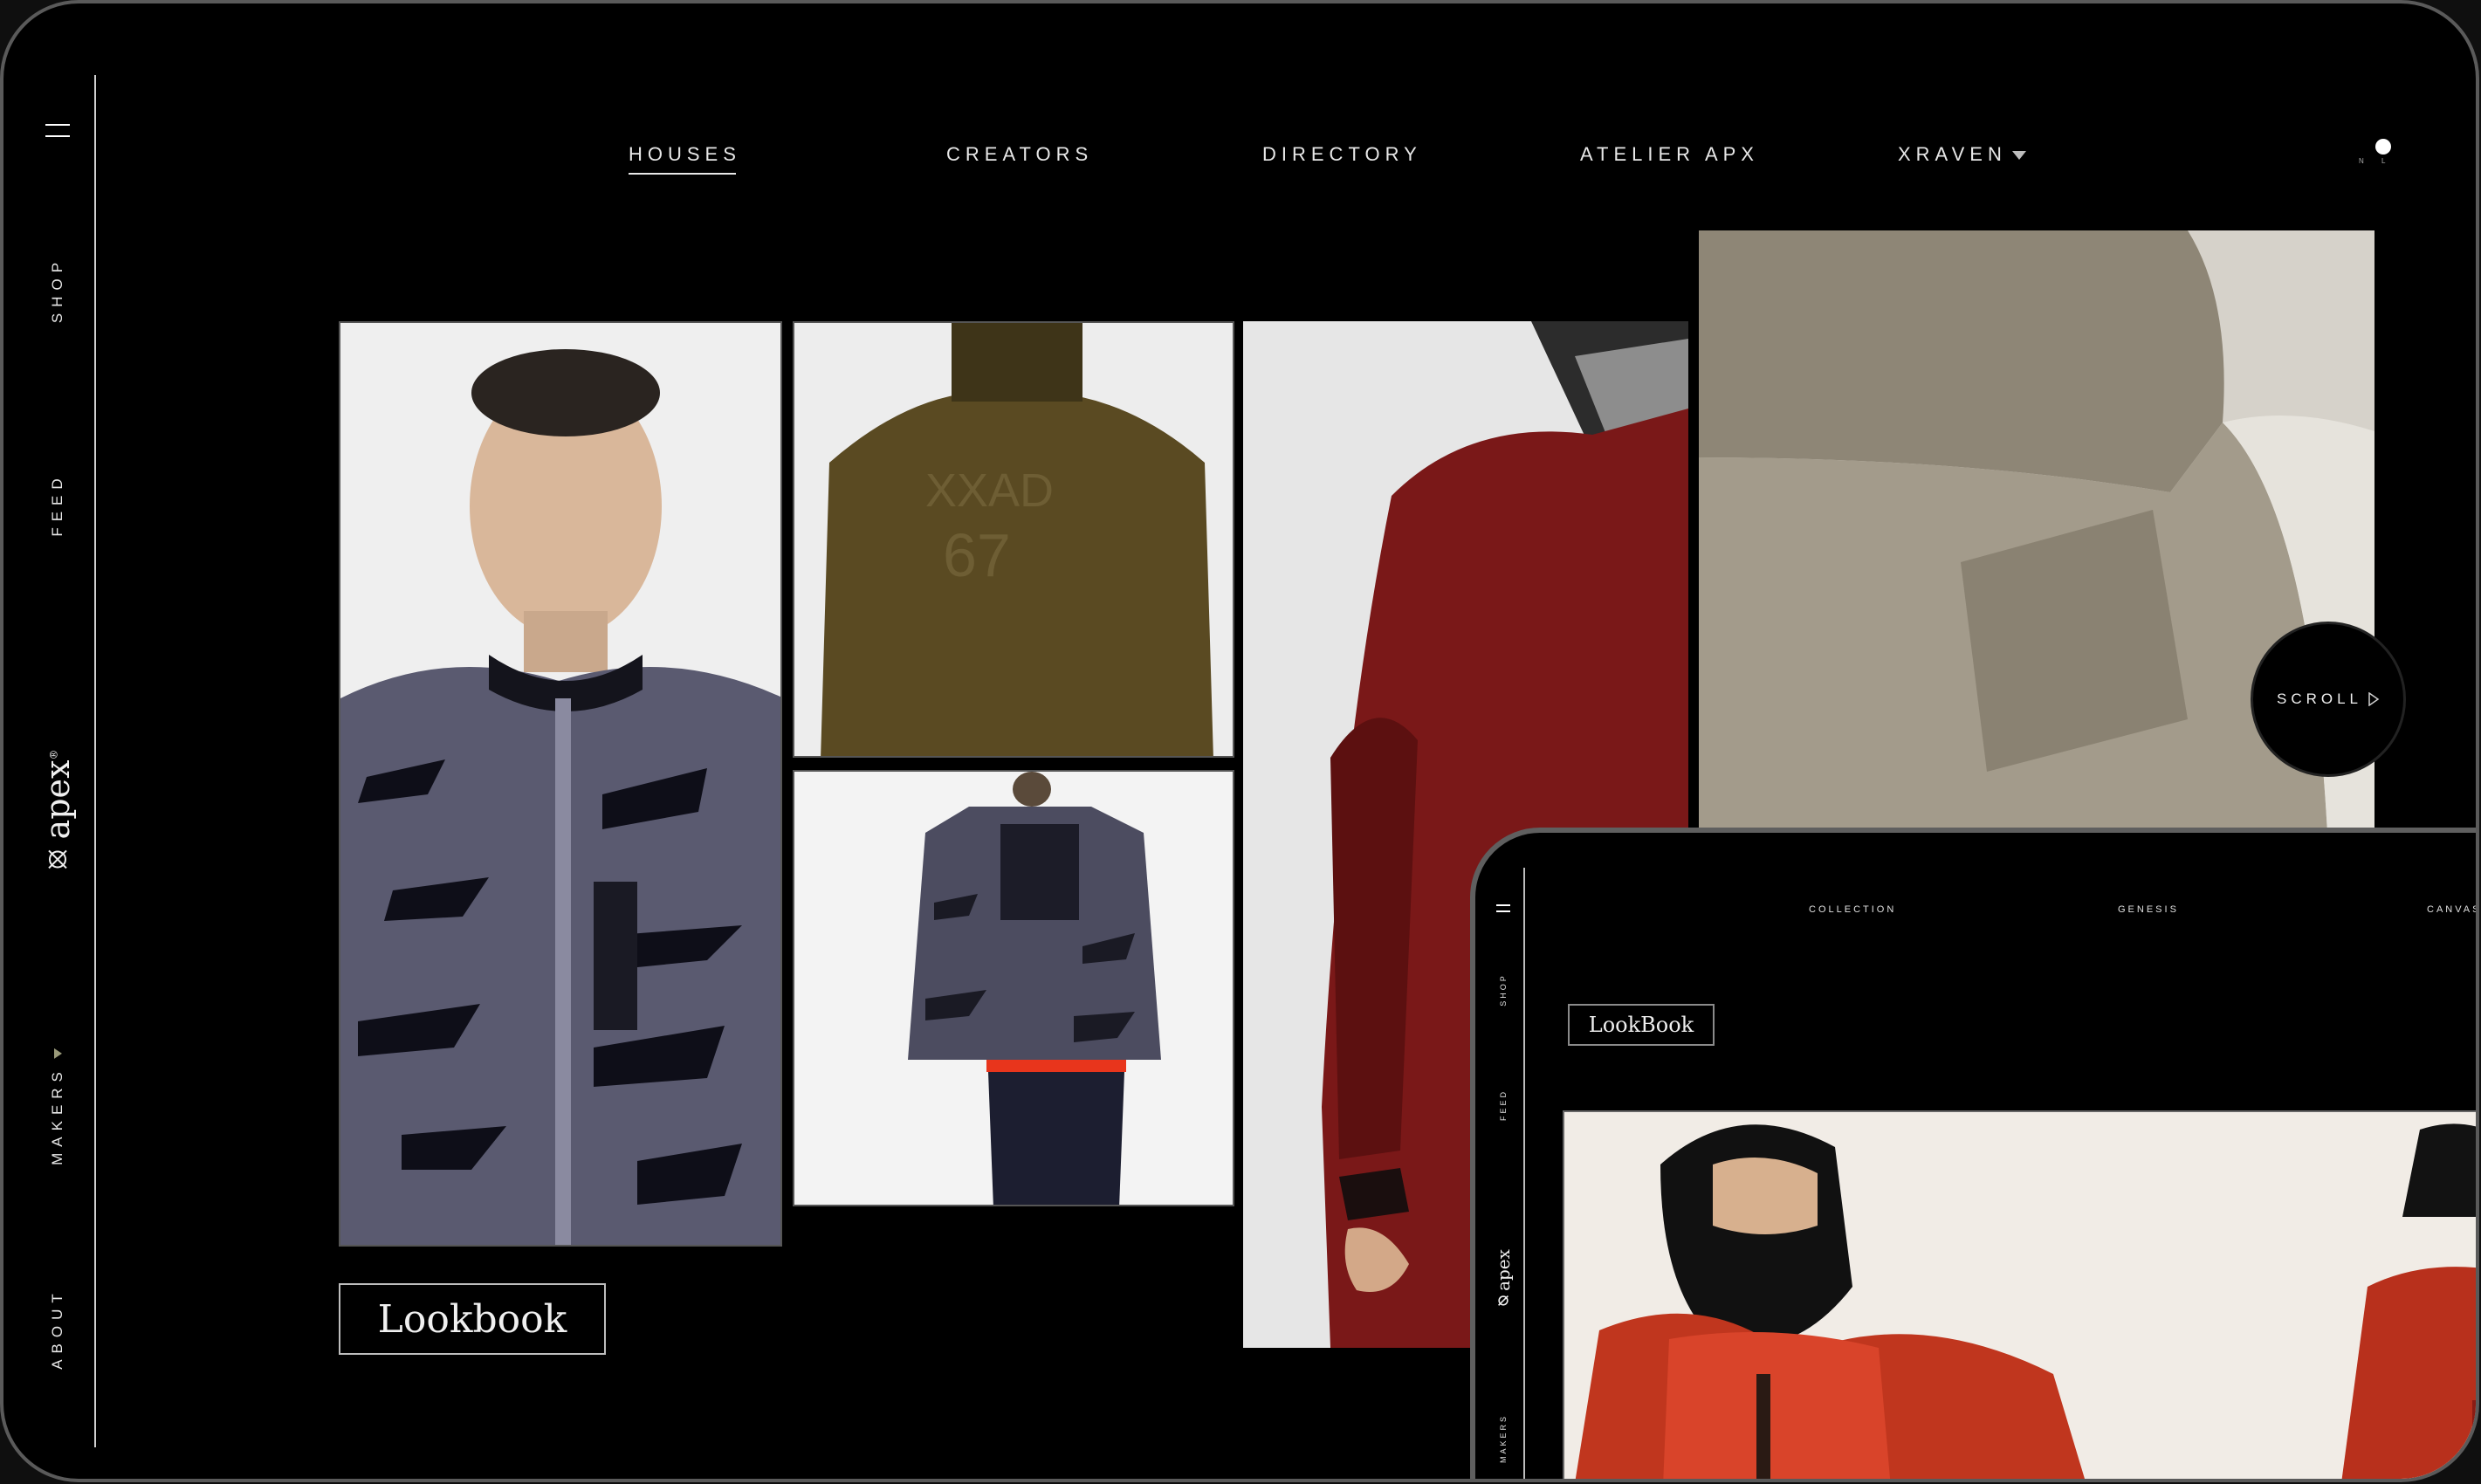  Describe the element at coordinates (95, 761) in the screenshot. I see `sidebar-divider` at that location.